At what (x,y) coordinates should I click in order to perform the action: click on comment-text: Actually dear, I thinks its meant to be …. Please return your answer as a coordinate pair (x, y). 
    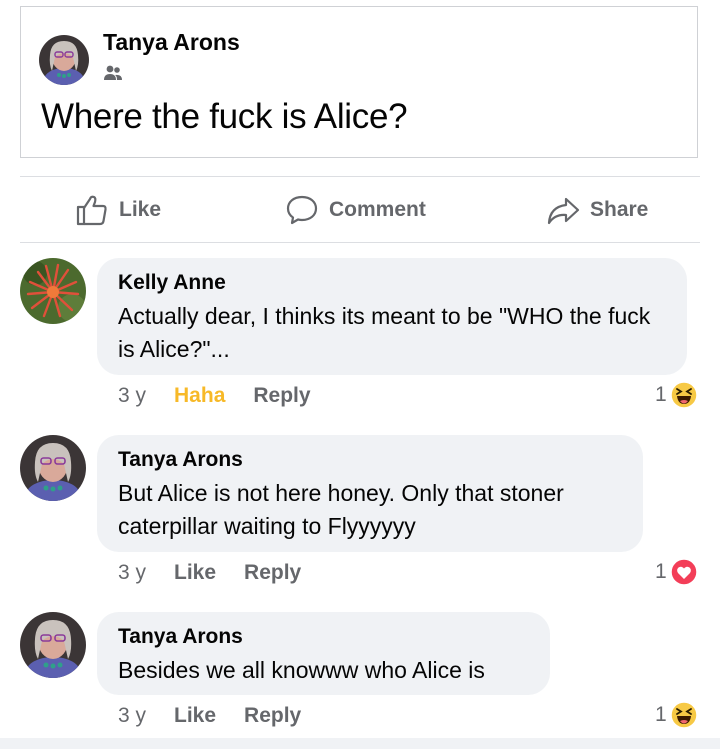
    Looking at the image, I should click on (384, 332).